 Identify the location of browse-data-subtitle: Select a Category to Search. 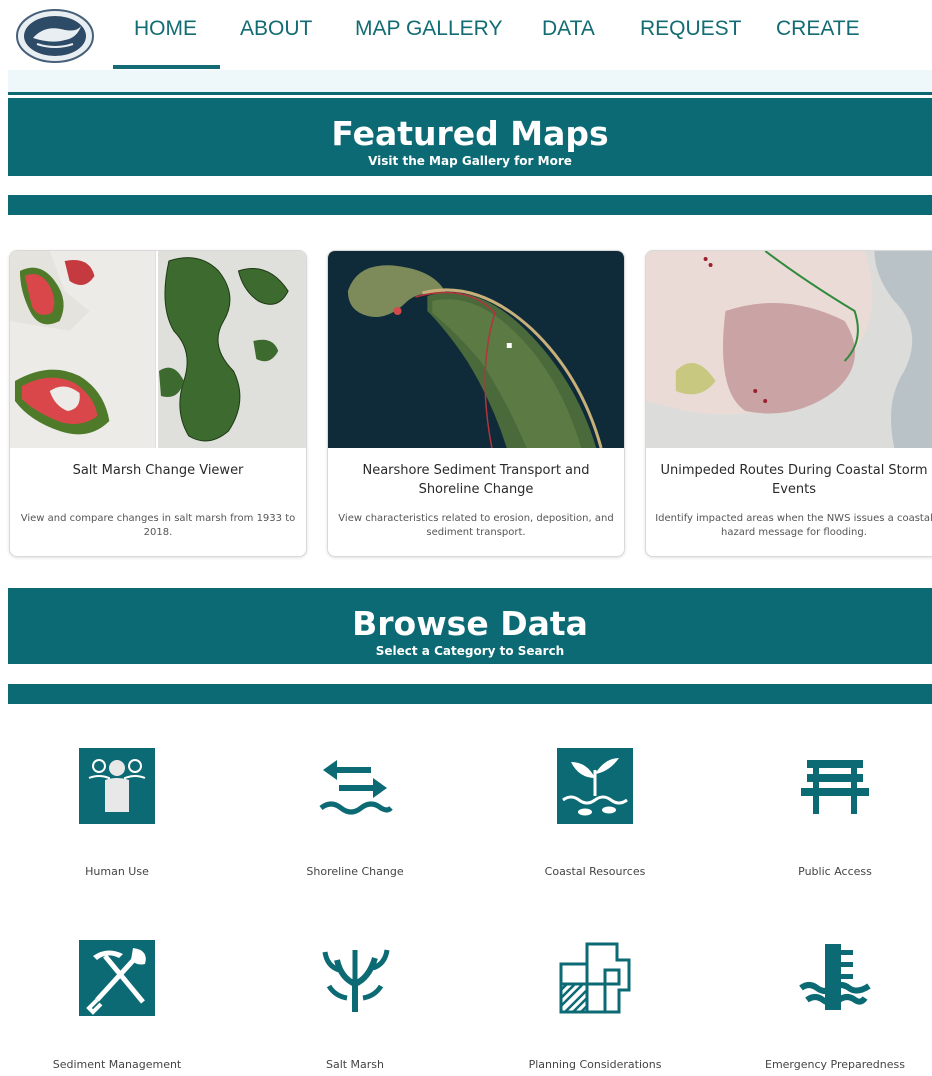
(470, 651).